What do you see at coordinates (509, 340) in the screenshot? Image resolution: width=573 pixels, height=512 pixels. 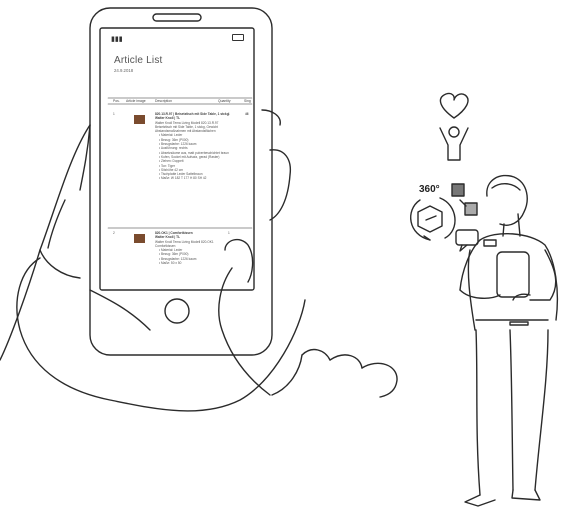 I see `standing-man` at bounding box center [509, 340].